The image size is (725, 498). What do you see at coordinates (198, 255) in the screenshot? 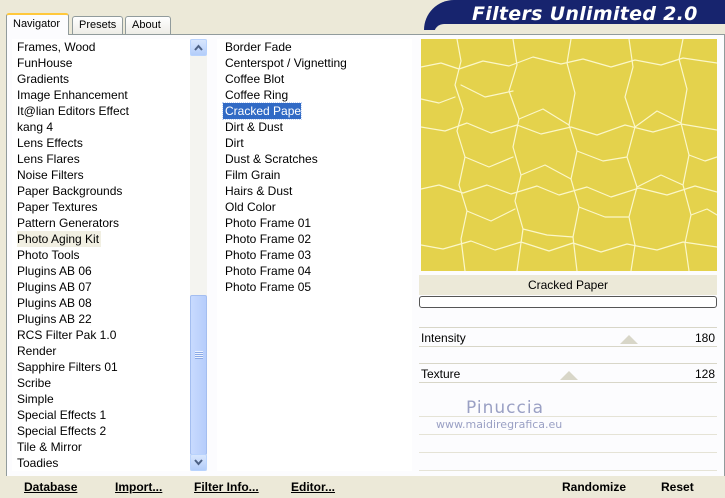
I see `category-scrollbar` at bounding box center [198, 255].